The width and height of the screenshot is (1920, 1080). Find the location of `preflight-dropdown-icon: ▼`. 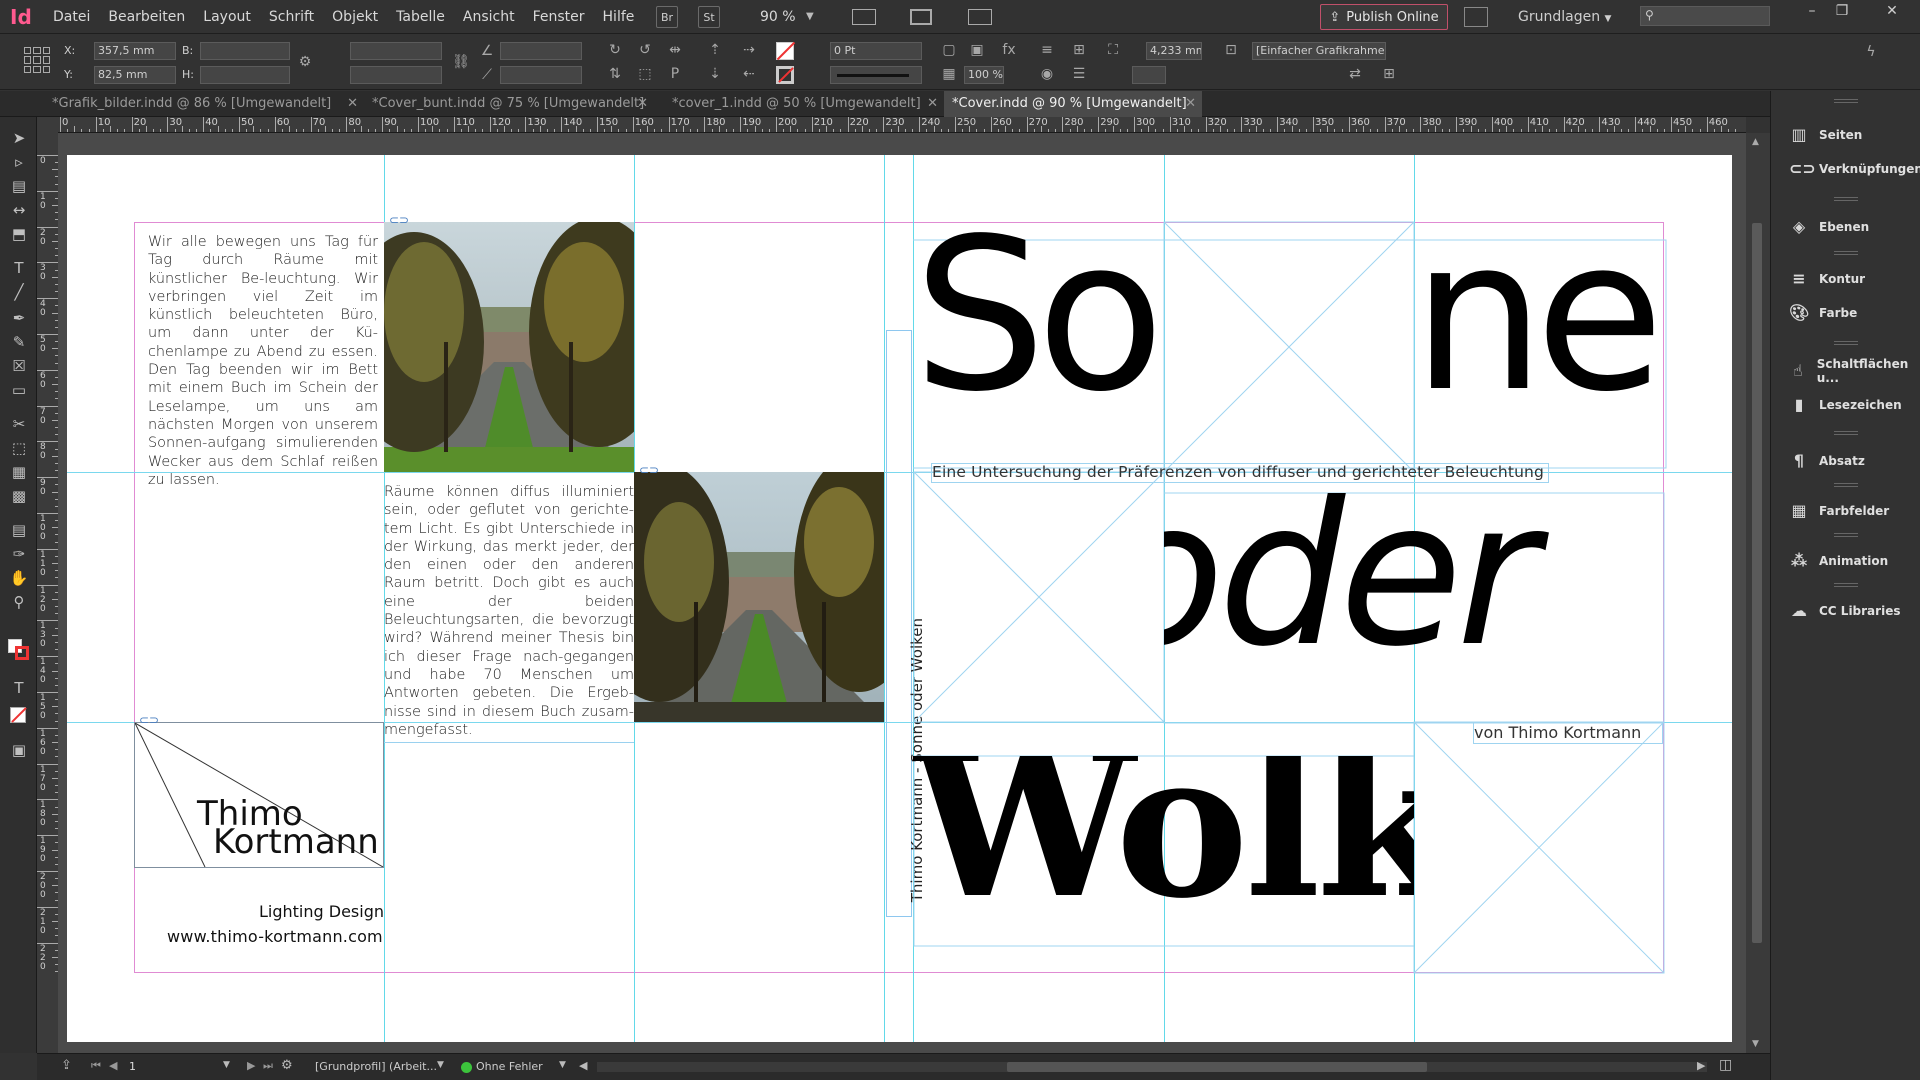

preflight-dropdown-icon: ▼ is located at coordinates (562, 1065).